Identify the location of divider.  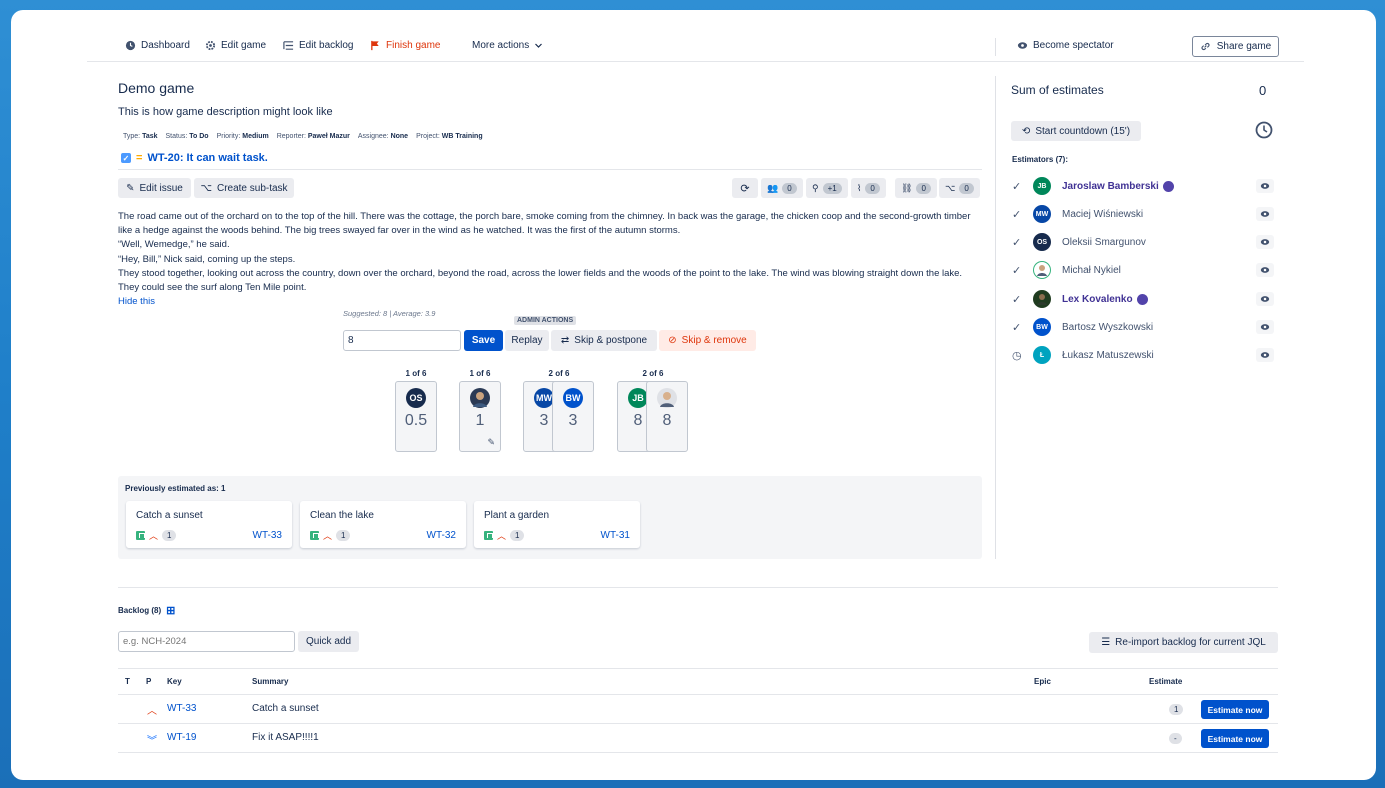
(698, 668).